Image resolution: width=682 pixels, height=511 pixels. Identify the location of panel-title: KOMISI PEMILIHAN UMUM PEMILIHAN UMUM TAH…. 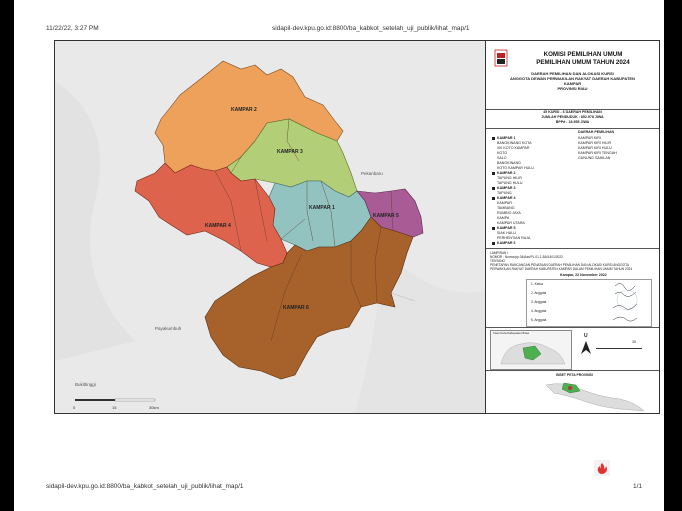
(583, 59).